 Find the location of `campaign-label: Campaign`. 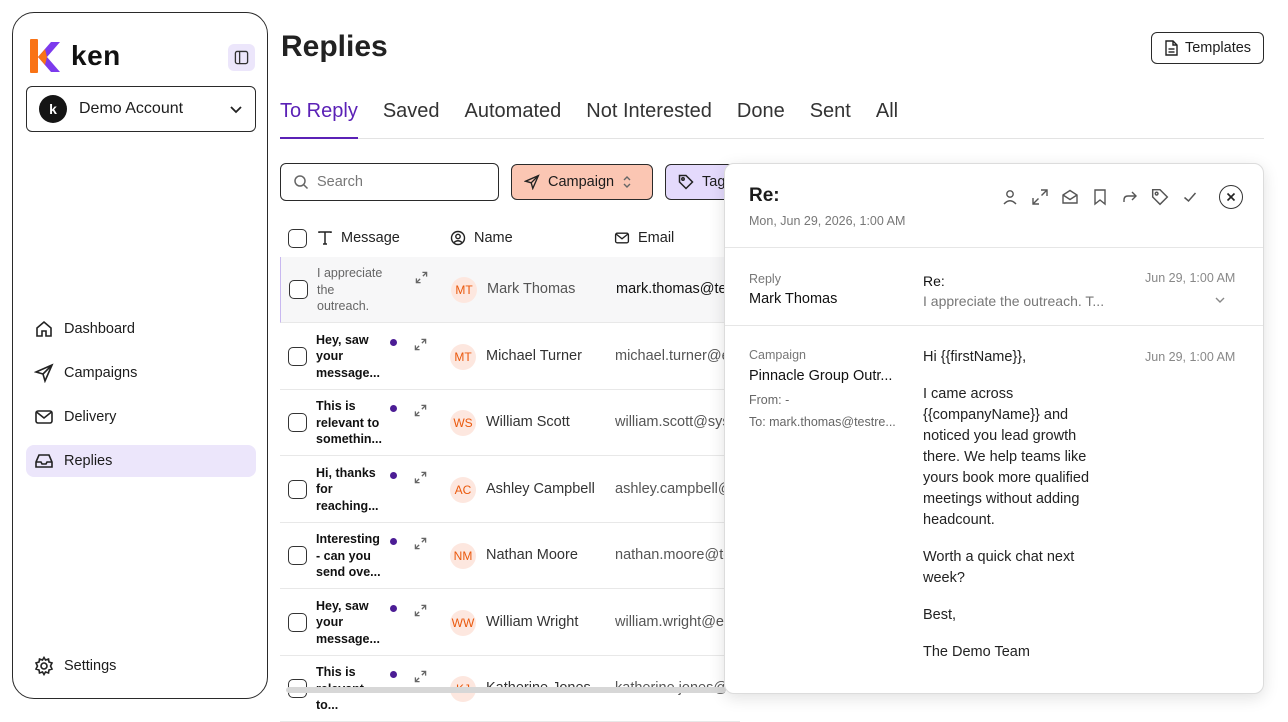

campaign-label: Campaign is located at coordinates (777, 355).